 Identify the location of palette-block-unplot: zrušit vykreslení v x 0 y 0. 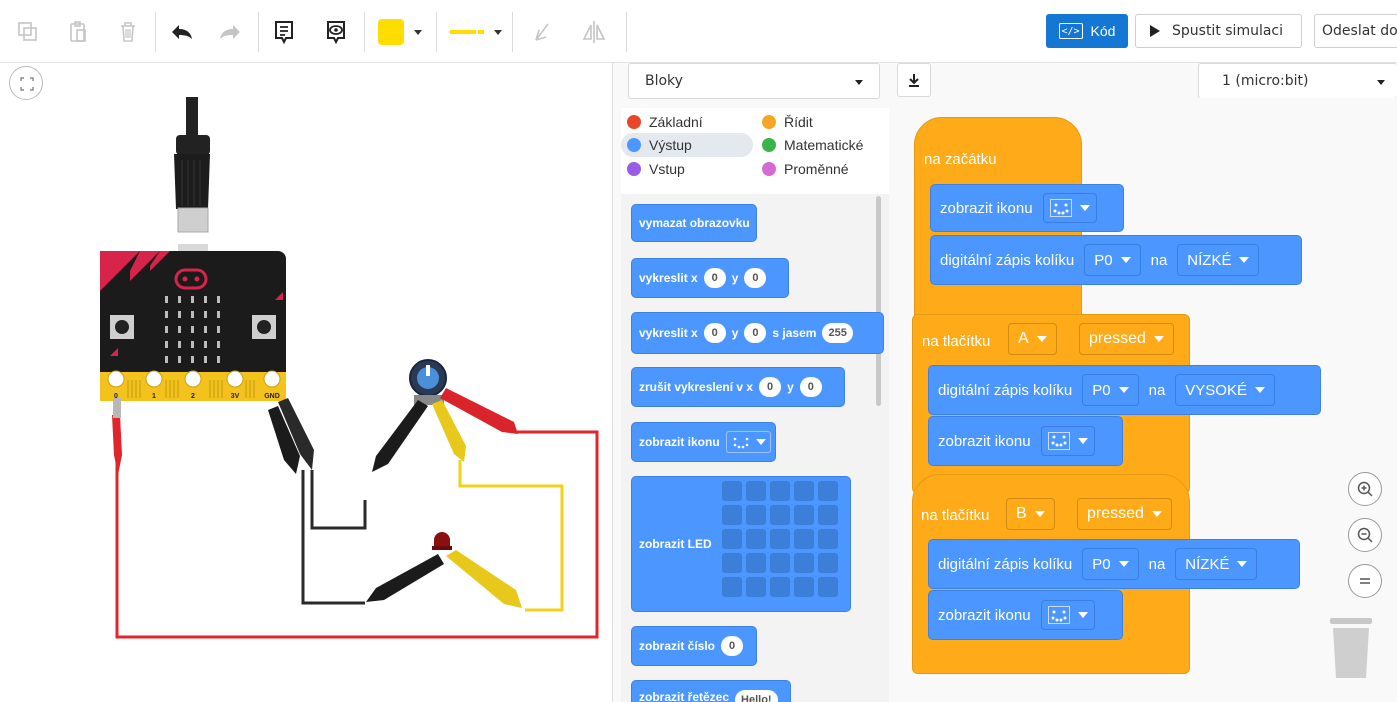
(738, 387).